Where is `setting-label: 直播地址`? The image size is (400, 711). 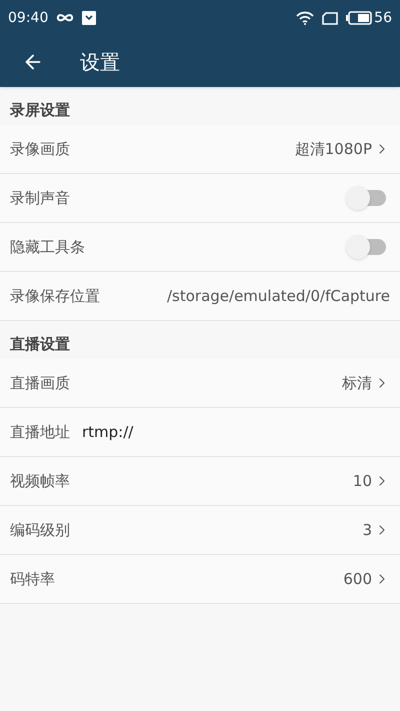 setting-label: 直播地址 is located at coordinates (40, 432).